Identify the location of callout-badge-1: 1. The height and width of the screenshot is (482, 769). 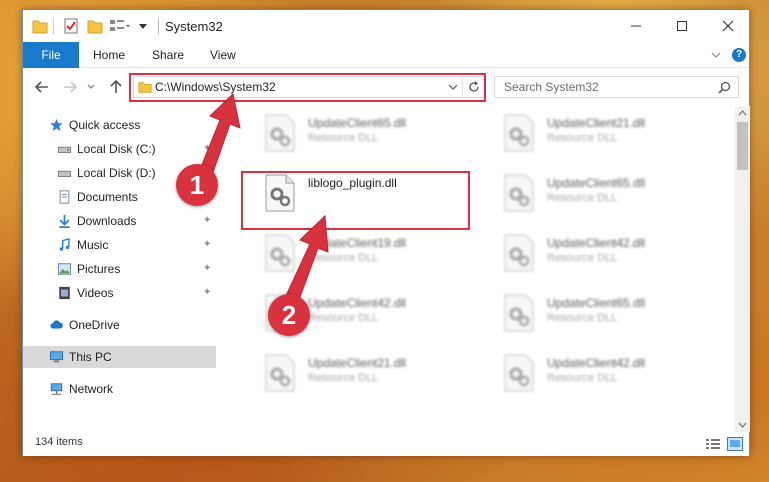
(197, 185).